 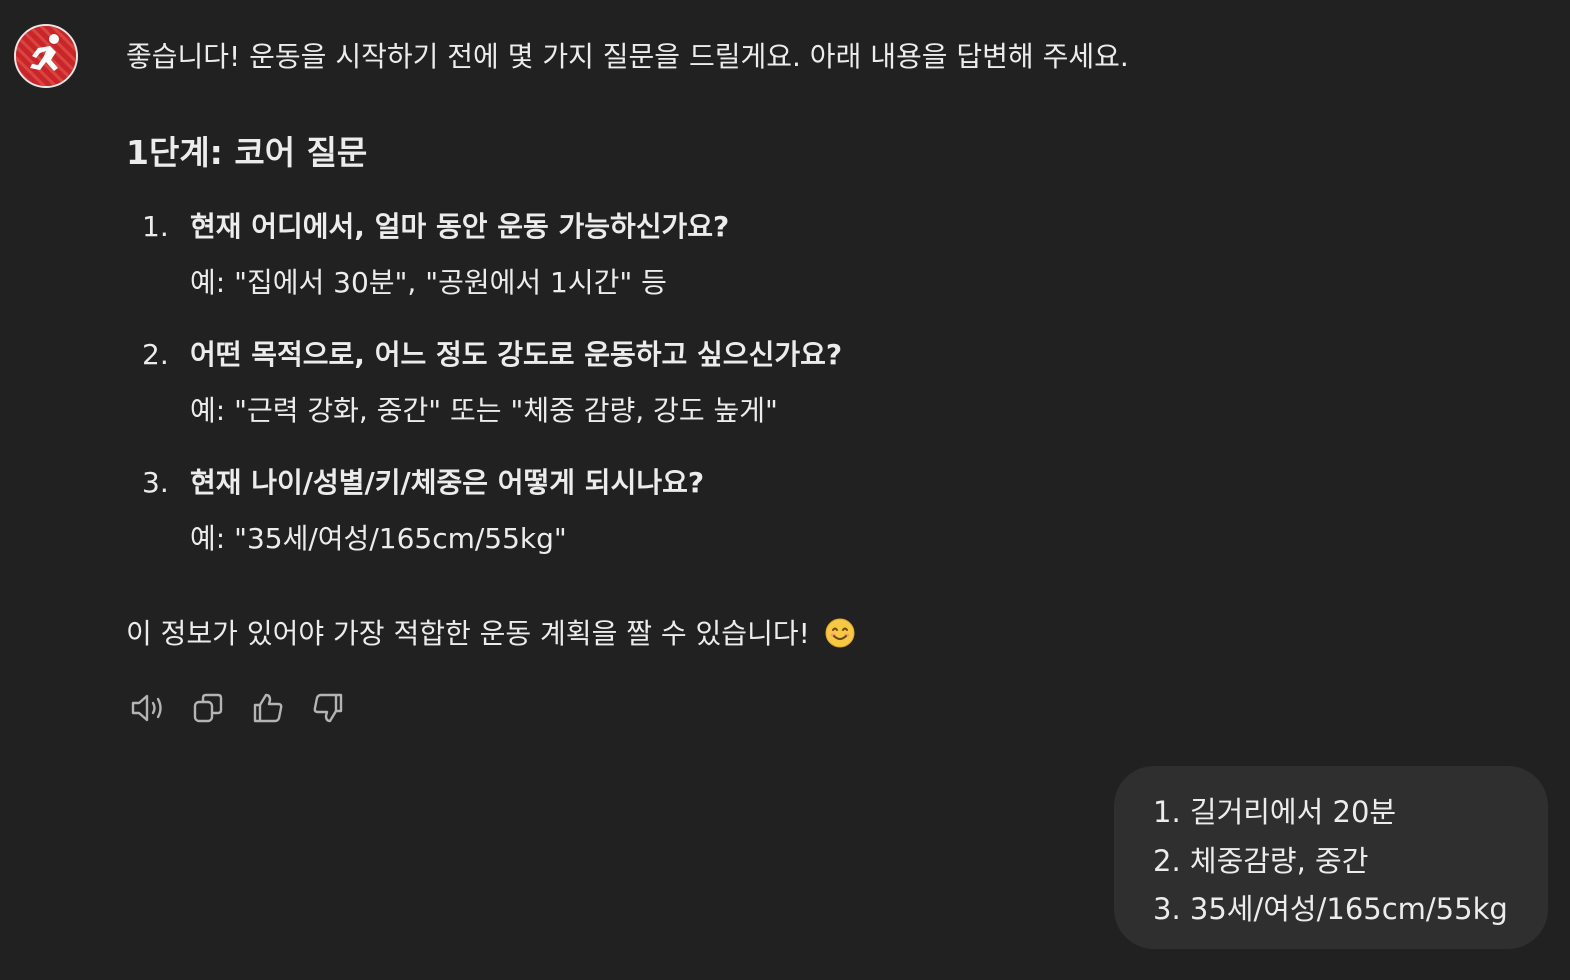 I want to click on running-person-icon, so click(x=46, y=56).